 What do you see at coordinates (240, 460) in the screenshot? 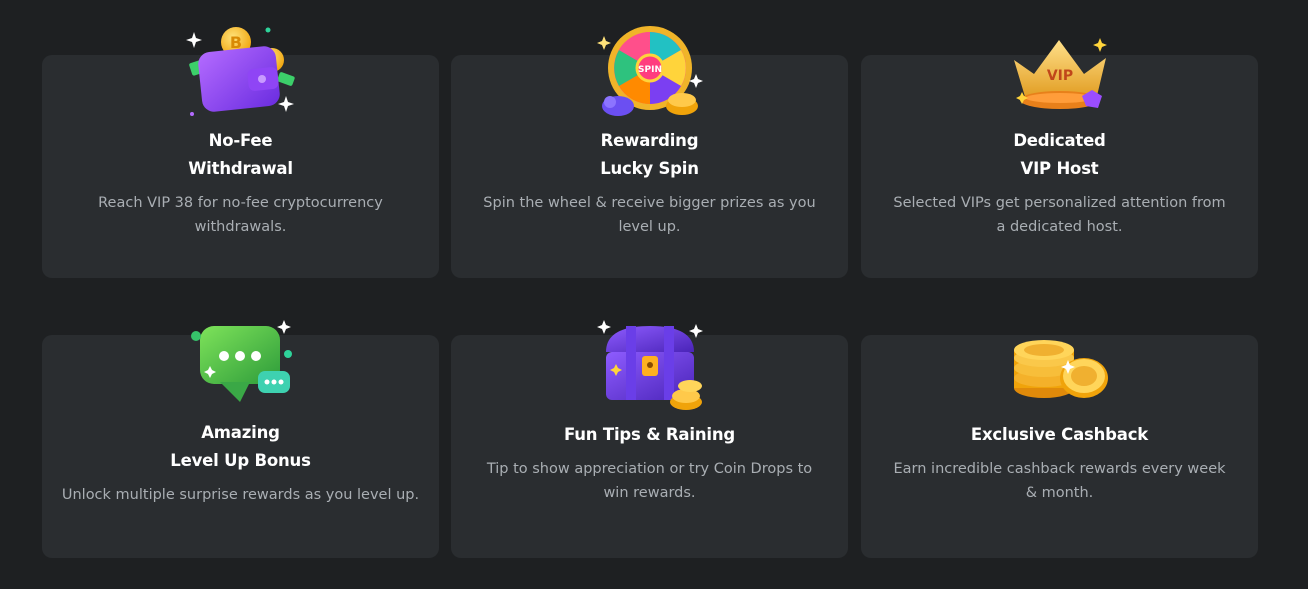
I see `card-title-line2: Level Up Bonus` at bounding box center [240, 460].